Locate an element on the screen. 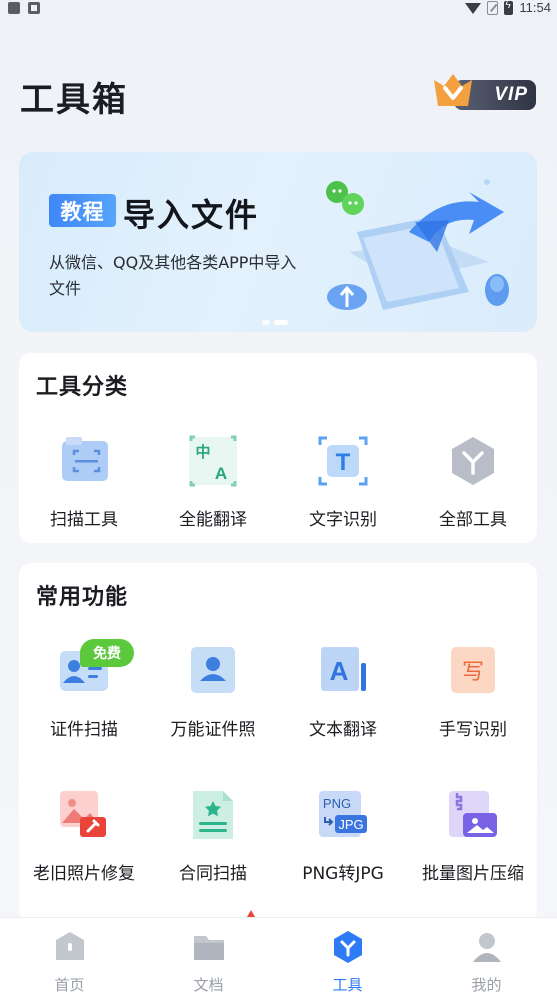 This screenshot has width=557, height=997. nav-documents: 文档 is located at coordinates (208, 957).